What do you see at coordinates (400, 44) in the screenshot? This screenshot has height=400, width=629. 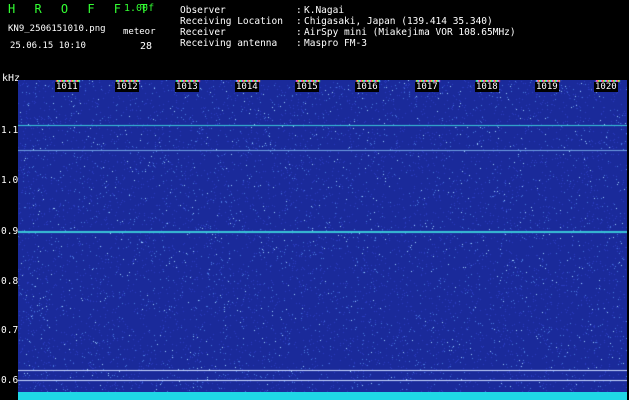 I see `info-row-antenna: Receiving antenna : Maspro FM-3` at bounding box center [400, 44].